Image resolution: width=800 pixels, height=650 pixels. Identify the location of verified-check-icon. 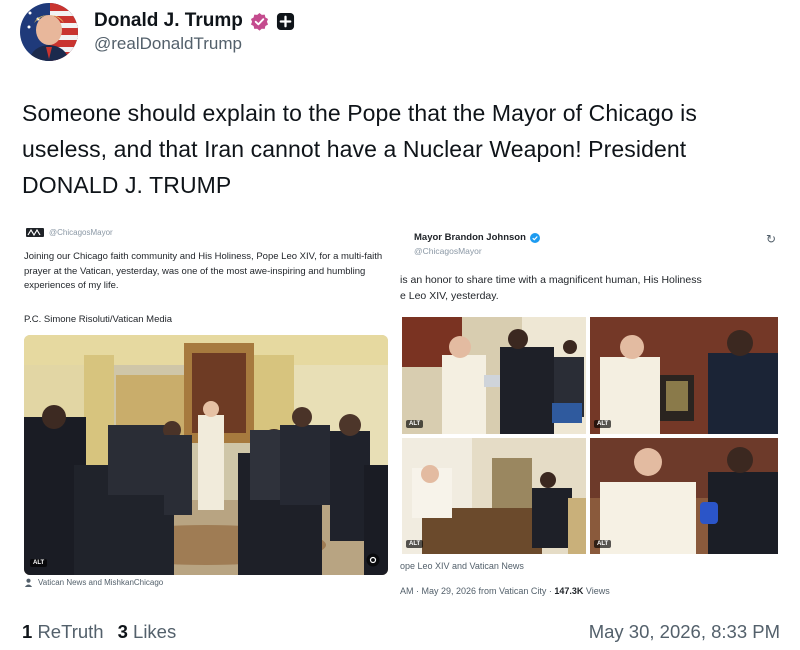
(534, 237).